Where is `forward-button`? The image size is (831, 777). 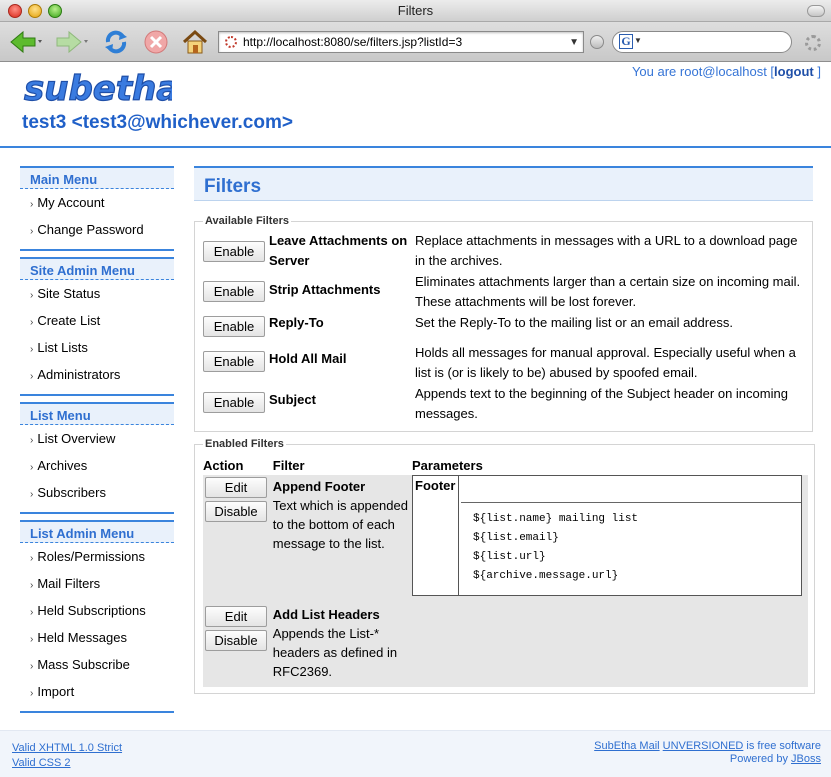
forward-button is located at coordinates (72, 42).